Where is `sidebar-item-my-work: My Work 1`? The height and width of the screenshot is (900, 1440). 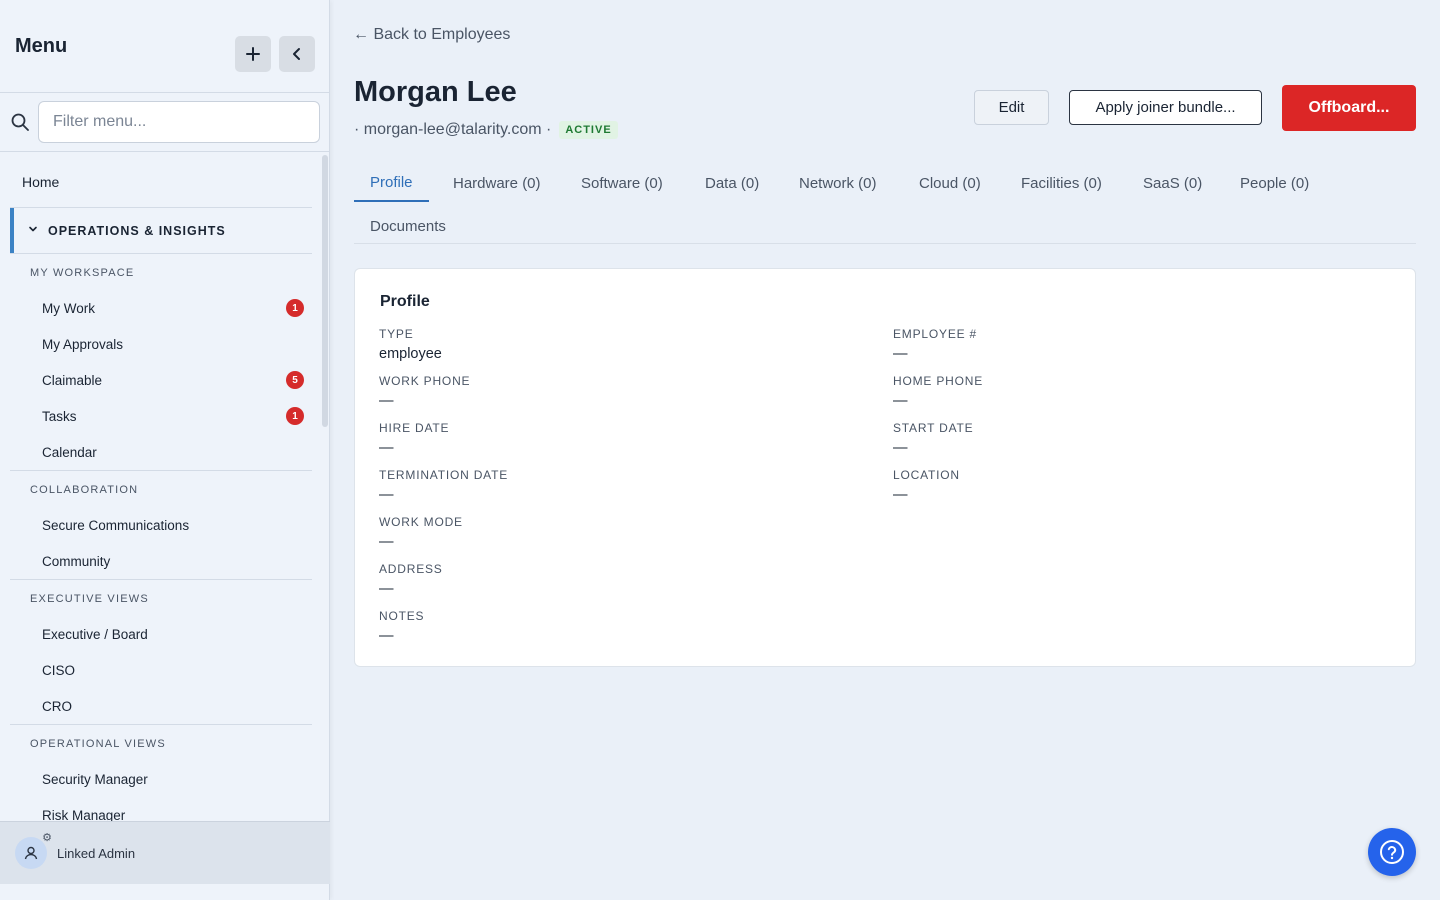 sidebar-item-my-work: My Work 1 is located at coordinates (165, 308).